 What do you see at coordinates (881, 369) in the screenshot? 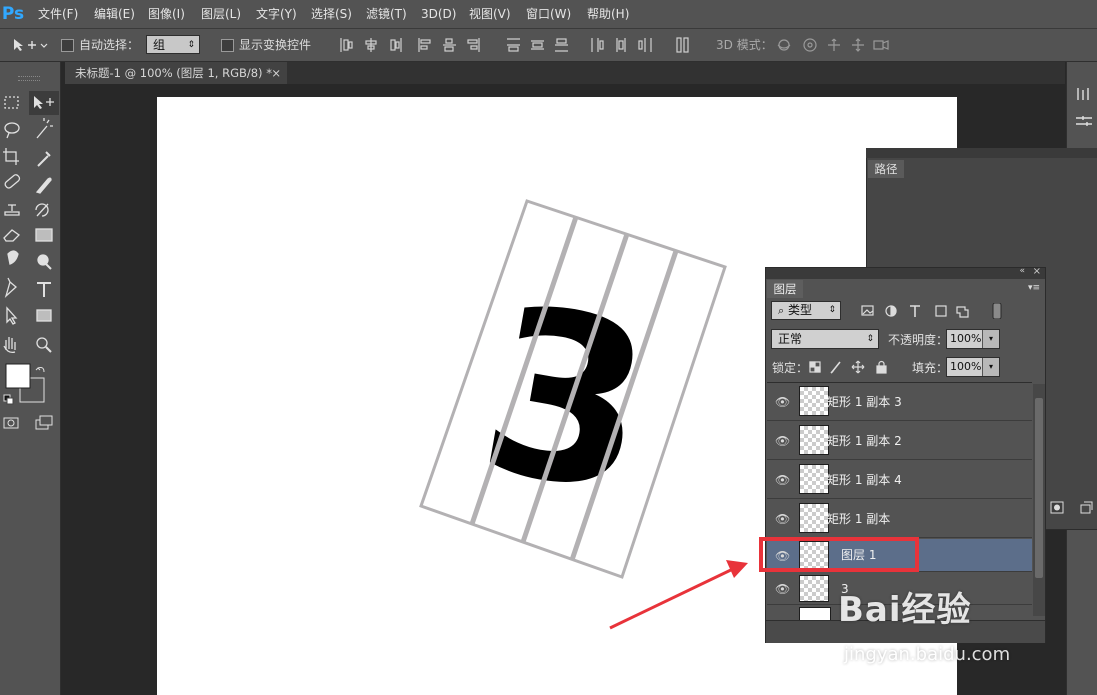
I see `lock-all-icon` at bounding box center [881, 369].